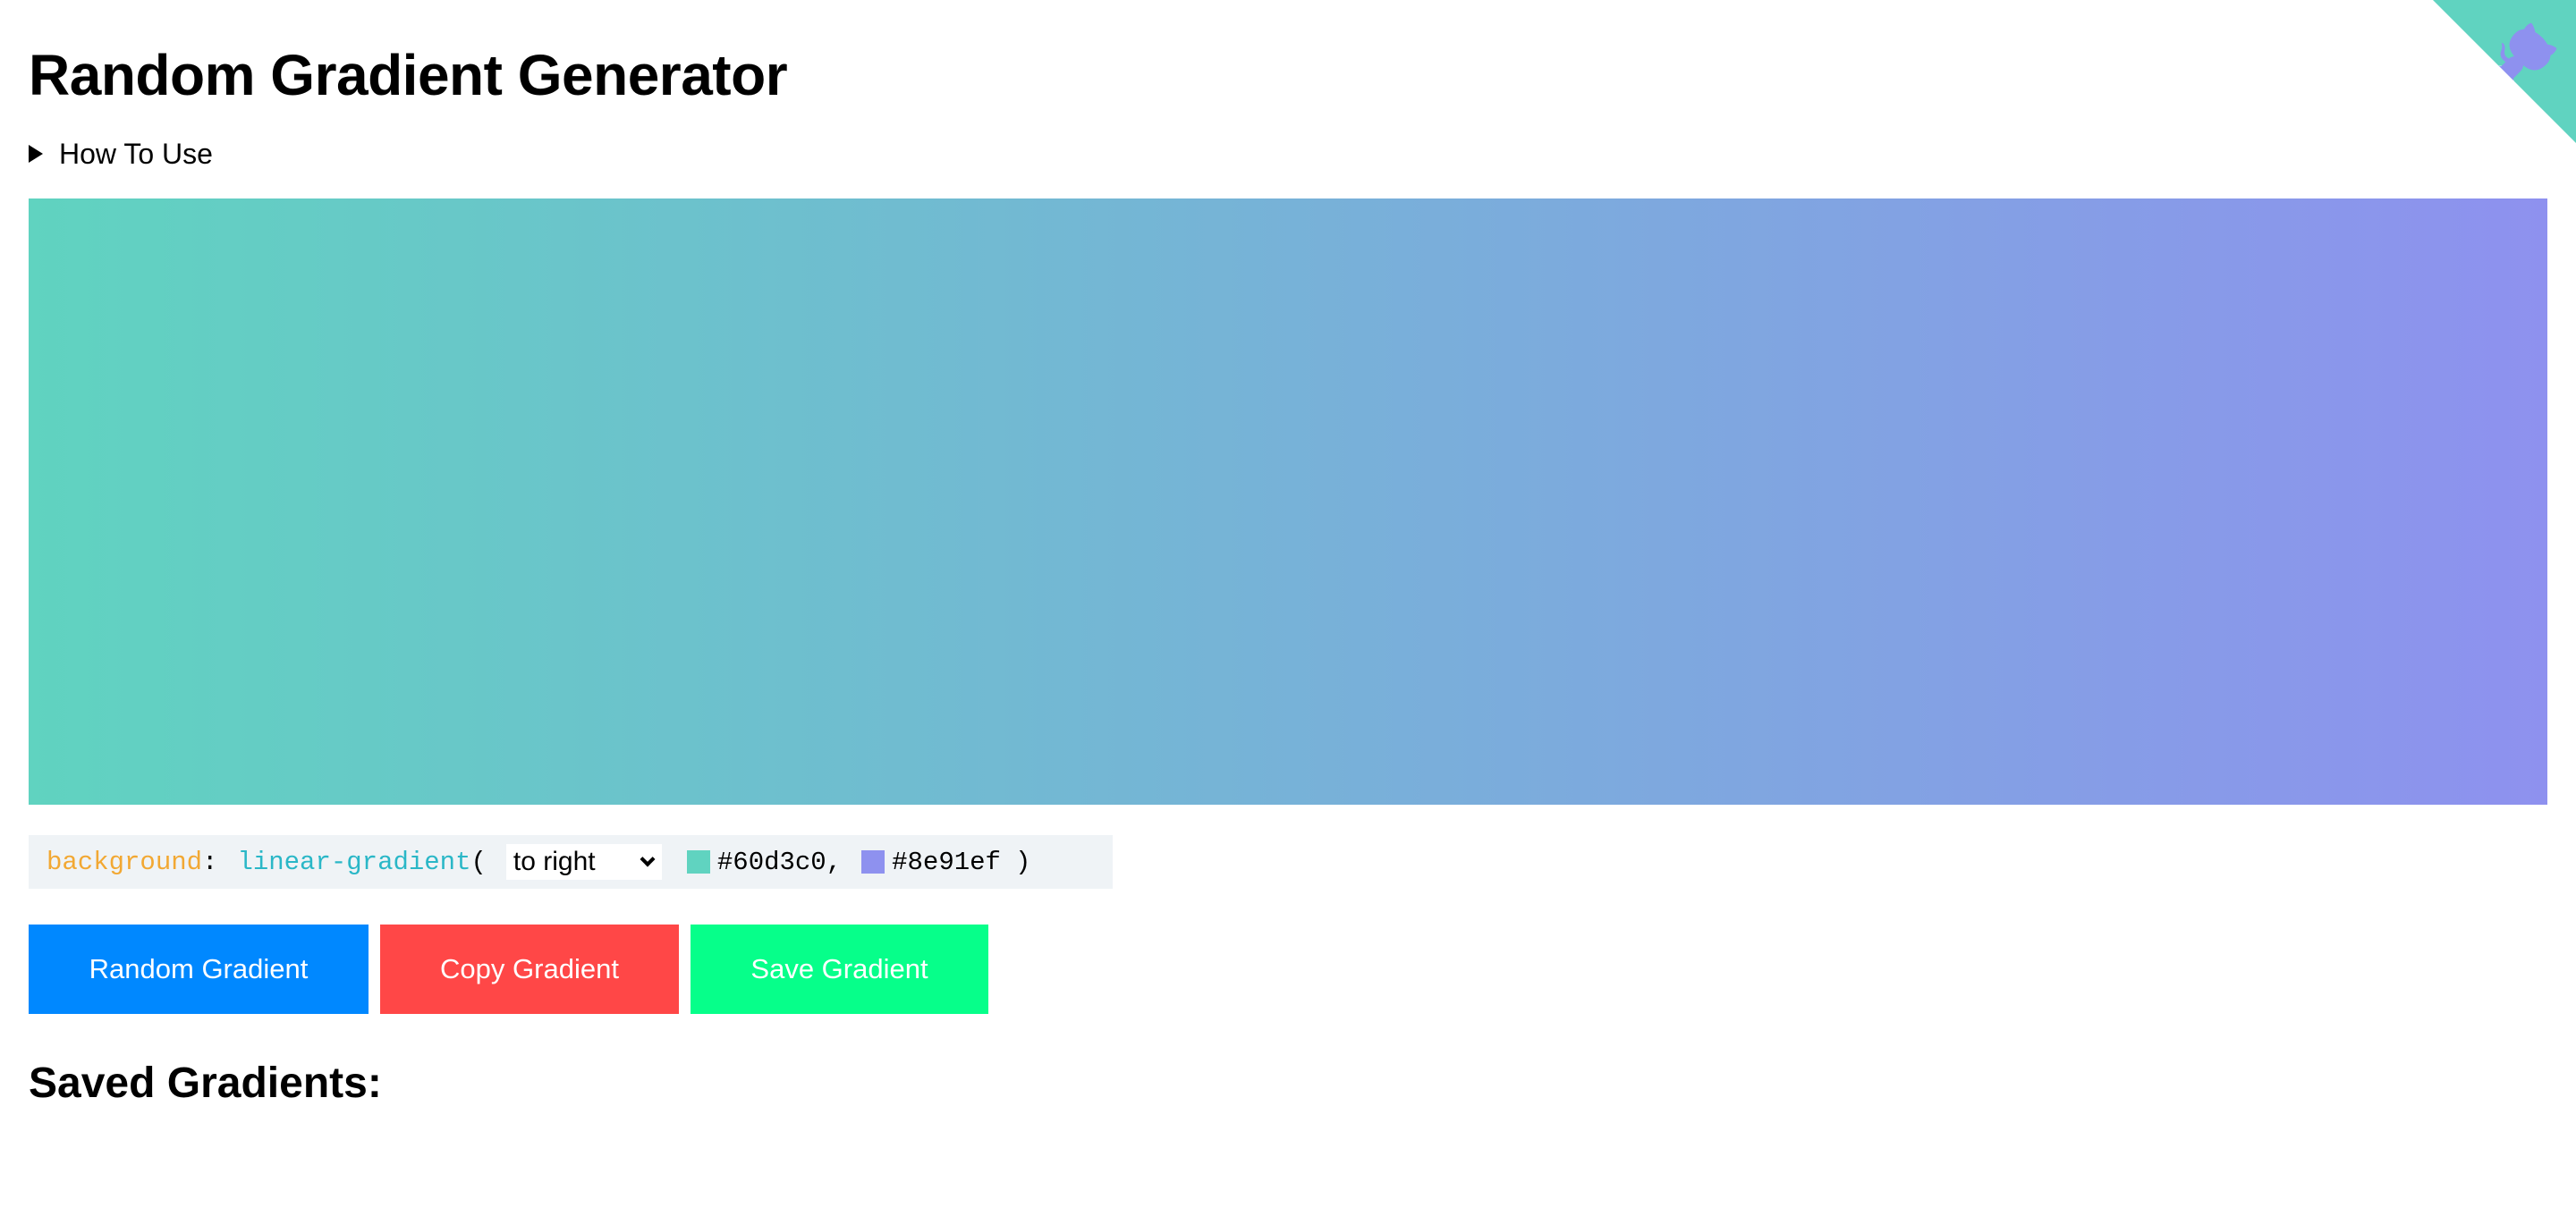 This screenshot has width=2576, height=1216. What do you see at coordinates (136, 154) in the screenshot?
I see `how-to-use-label: How To Use` at bounding box center [136, 154].